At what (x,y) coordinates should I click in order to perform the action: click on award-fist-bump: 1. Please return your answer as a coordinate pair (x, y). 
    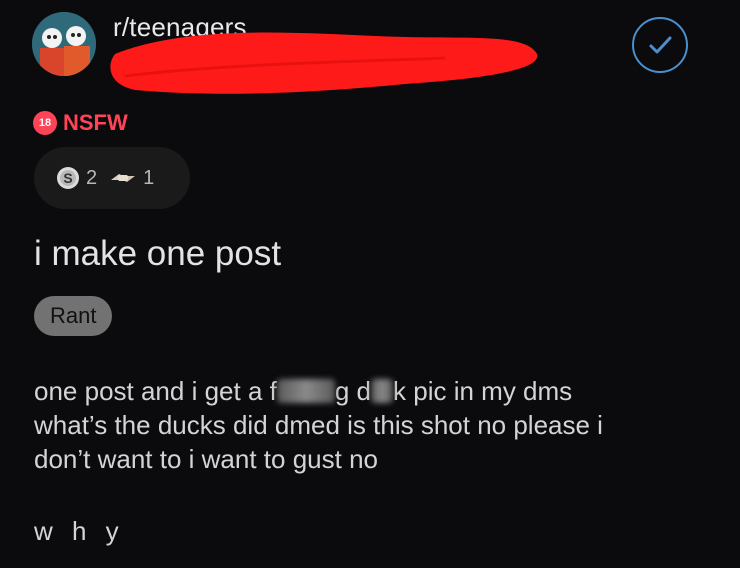
    Looking at the image, I should click on (131, 178).